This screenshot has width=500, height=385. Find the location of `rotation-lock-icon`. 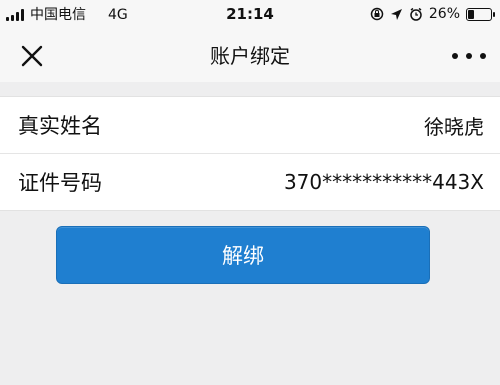

rotation-lock-icon is located at coordinates (377, 14).